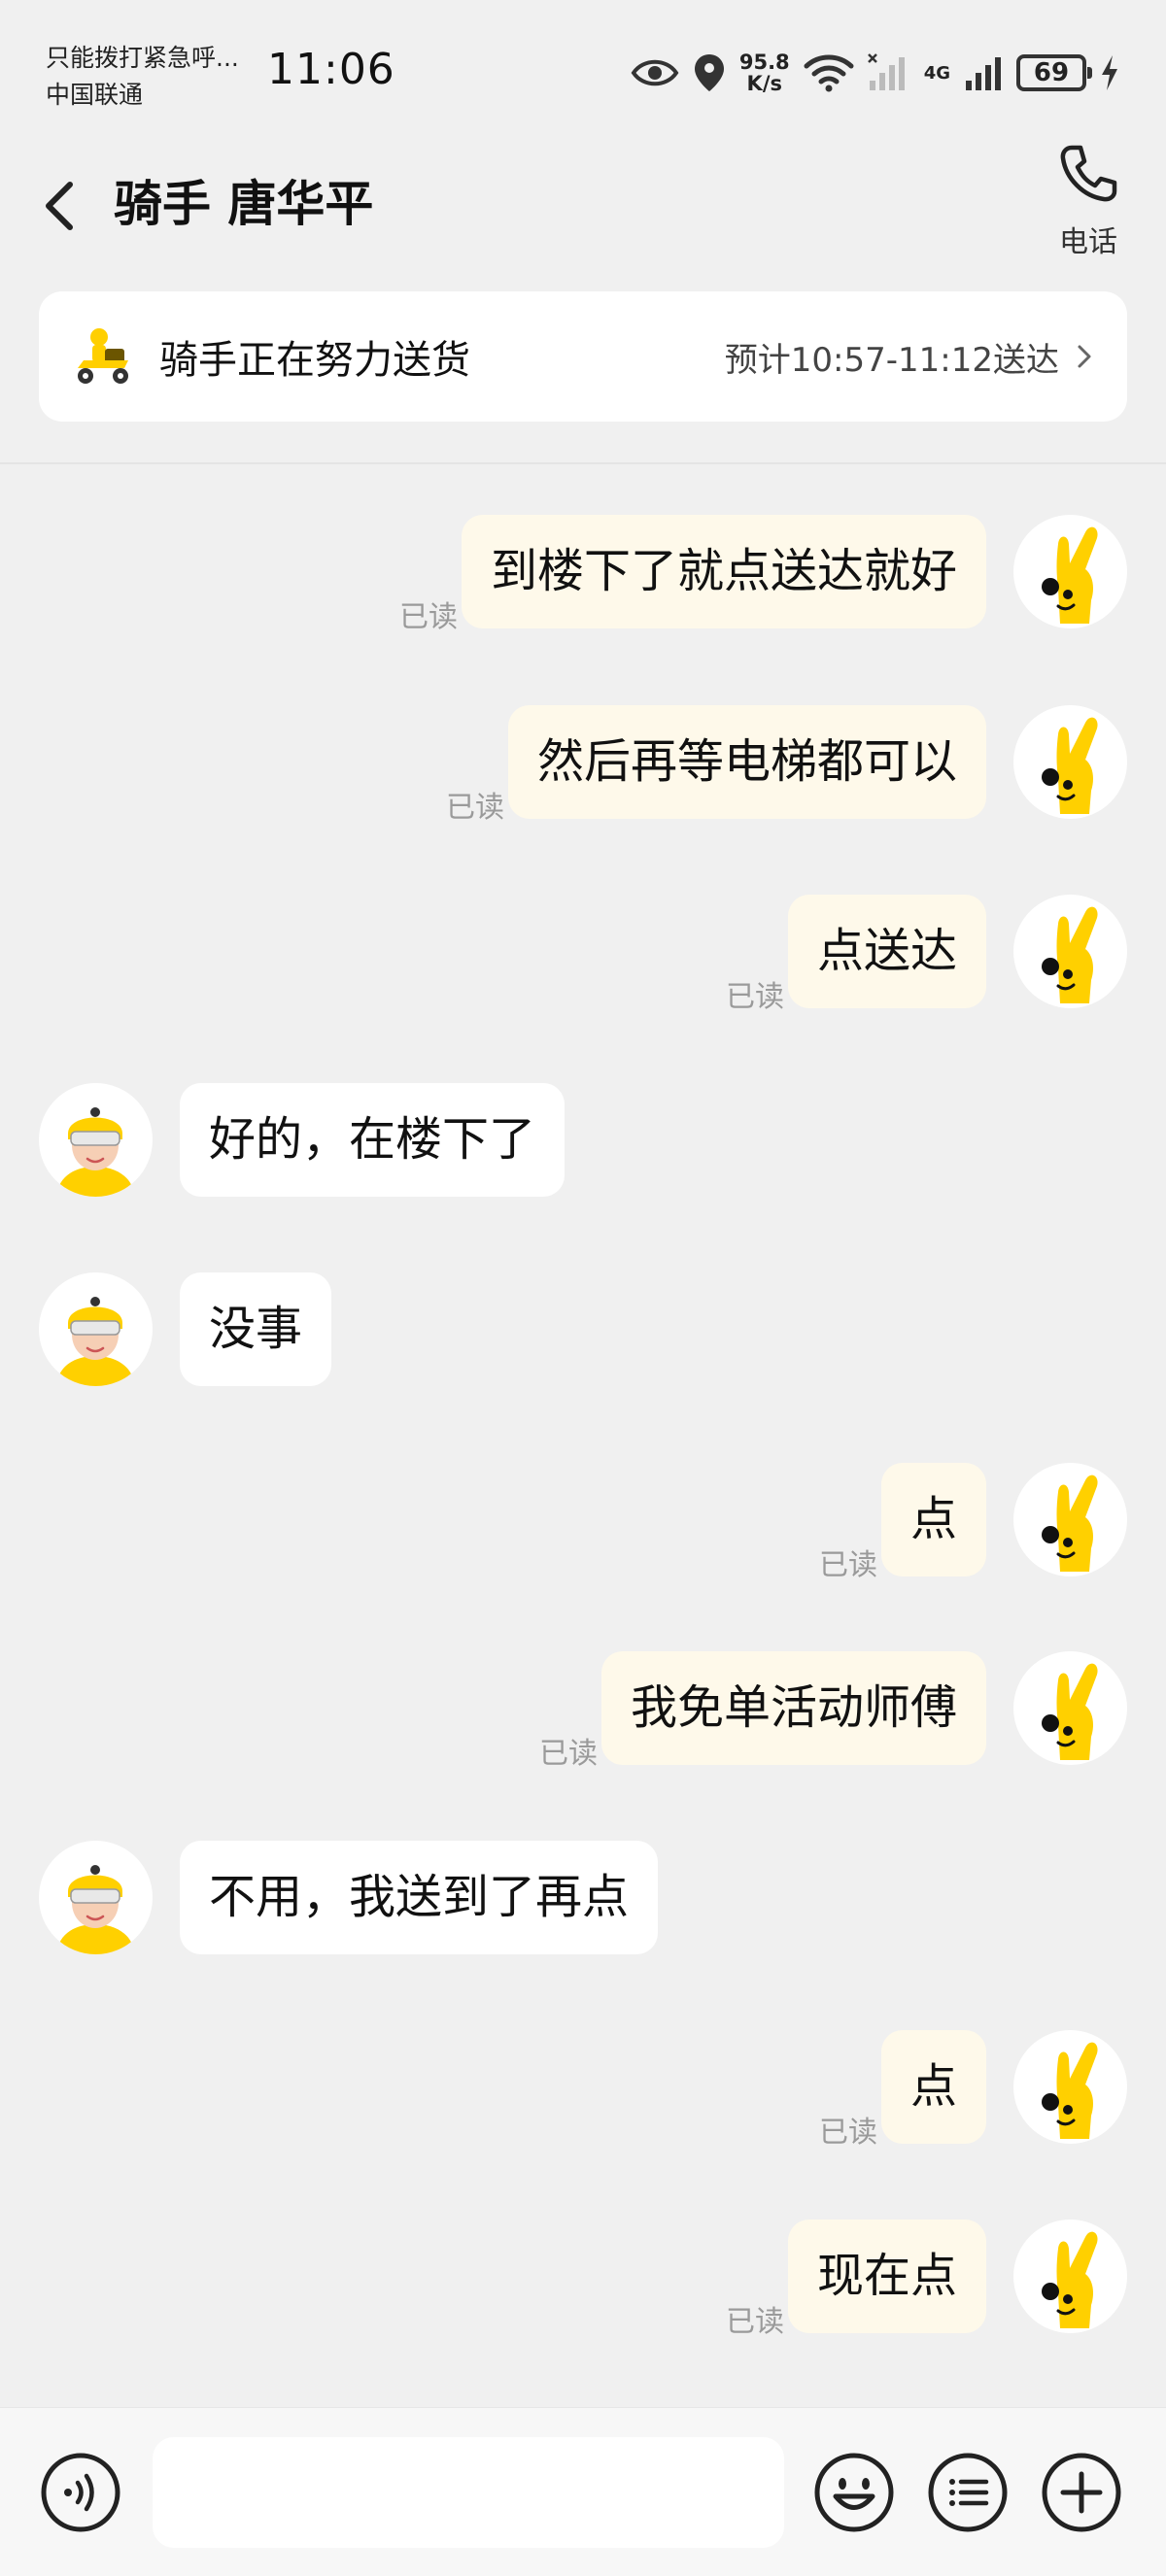 The image size is (1166, 2576). What do you see at coordinates (1109, 72) in the screenshot?
I see `charging-icon` at bounding box center [1109, 72].